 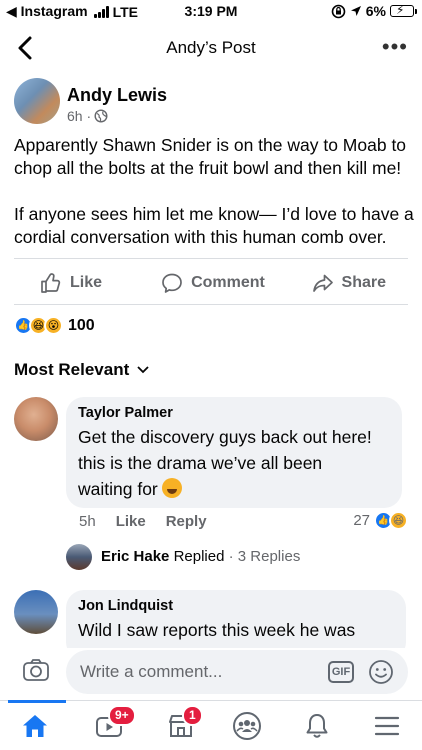 I want to click on battery-icon: ⚡, so click(x=403, y=10).